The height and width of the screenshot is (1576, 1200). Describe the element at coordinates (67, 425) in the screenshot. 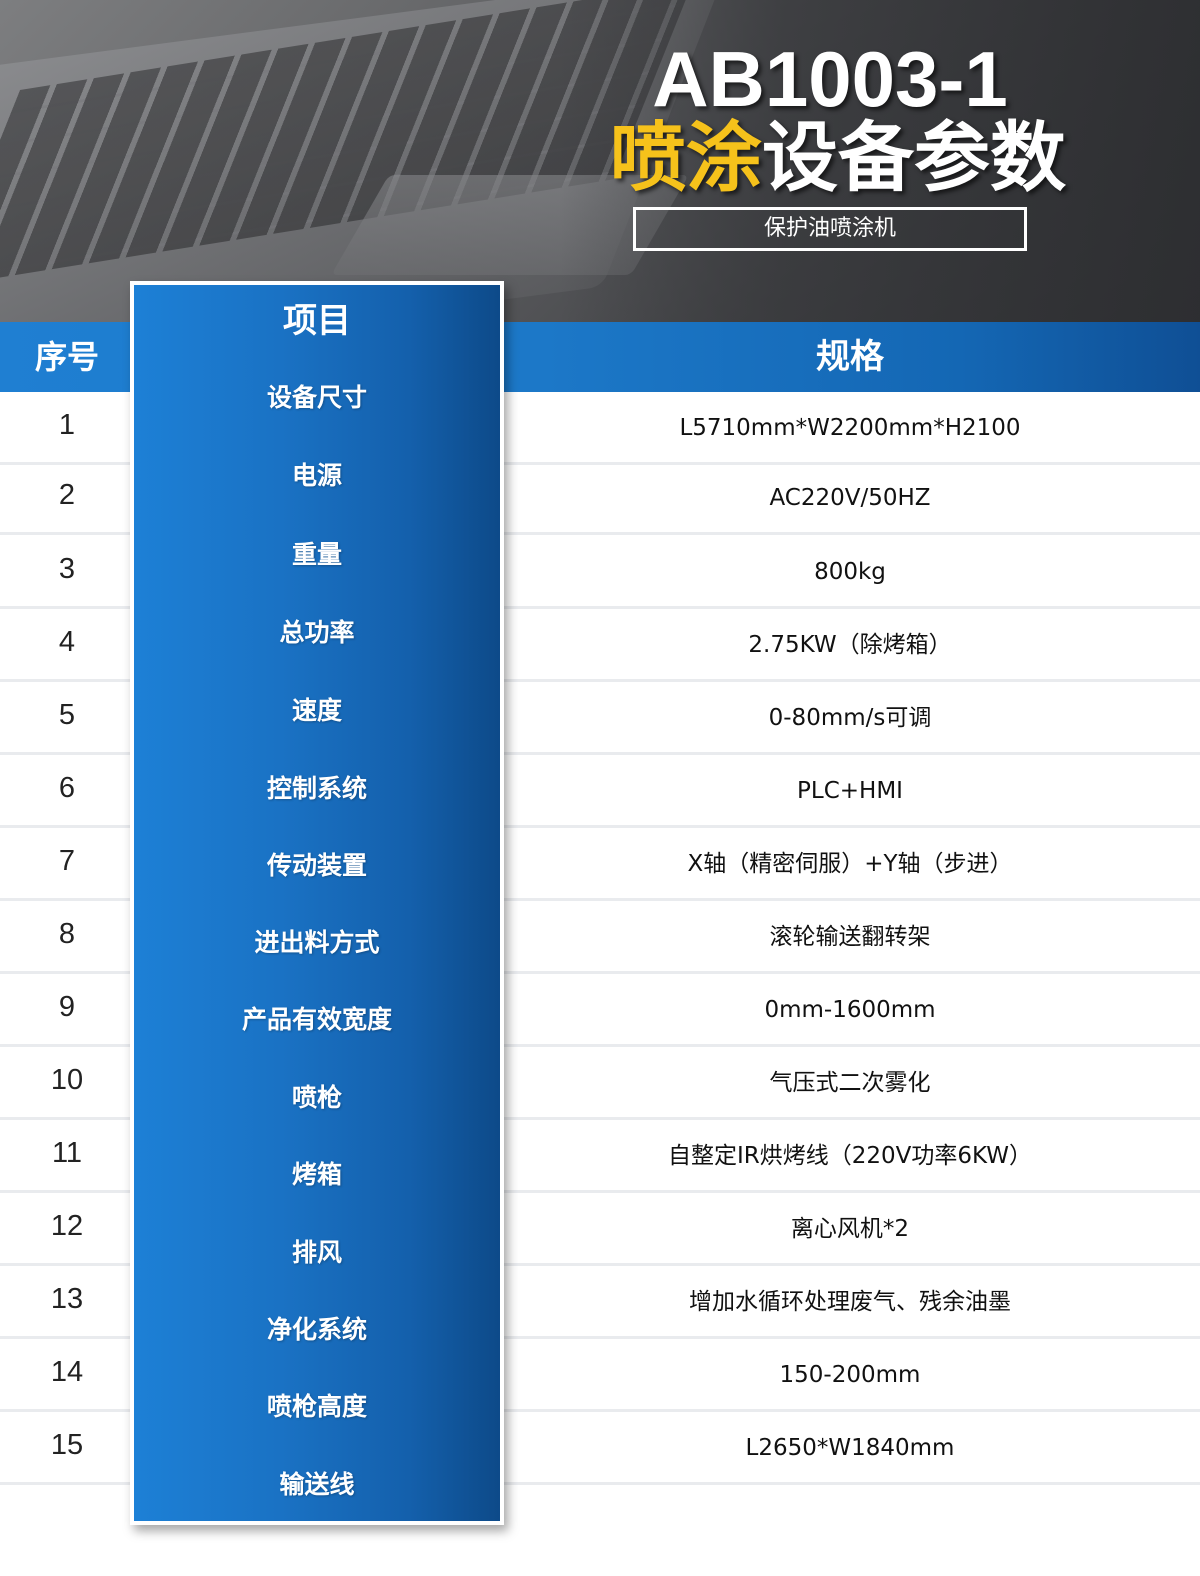

I see `row-number: 1` at that location.